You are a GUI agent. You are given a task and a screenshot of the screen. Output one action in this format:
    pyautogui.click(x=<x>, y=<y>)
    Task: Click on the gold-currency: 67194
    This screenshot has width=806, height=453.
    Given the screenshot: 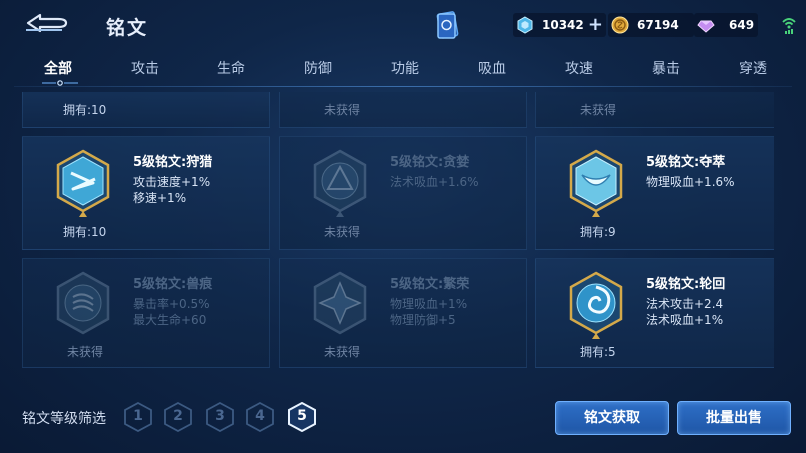 What is the action you would take?
    pyautogui.click(x=651, y=25)
    